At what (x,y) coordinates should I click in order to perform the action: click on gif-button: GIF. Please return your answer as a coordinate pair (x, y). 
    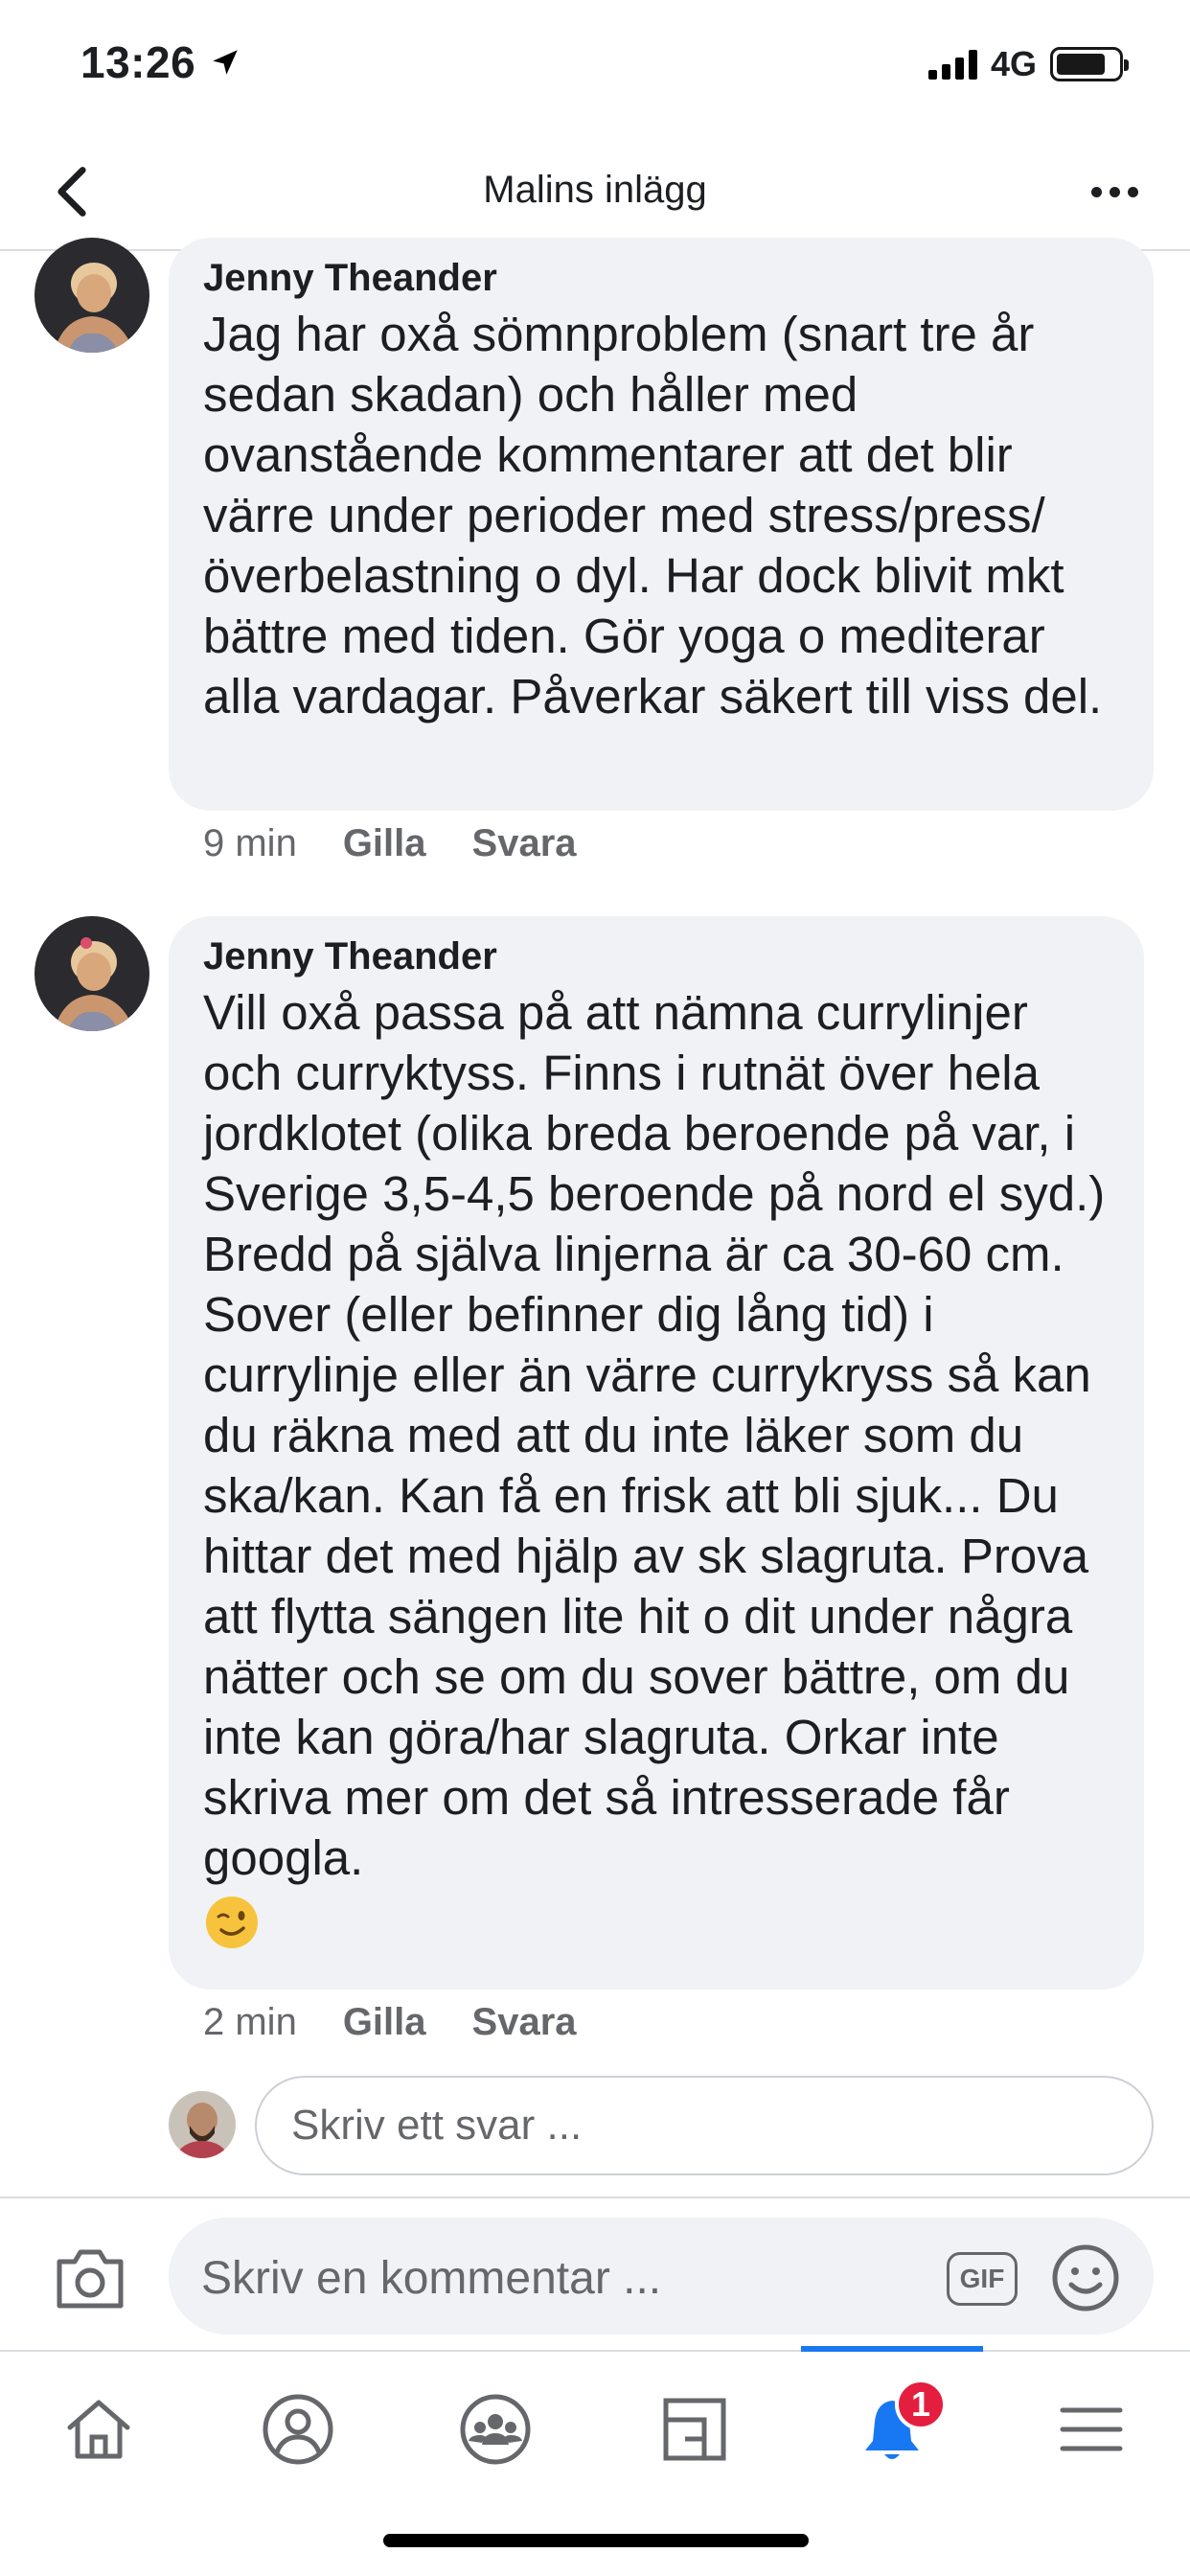
    Looking at the image, I should click on (983, 2279).